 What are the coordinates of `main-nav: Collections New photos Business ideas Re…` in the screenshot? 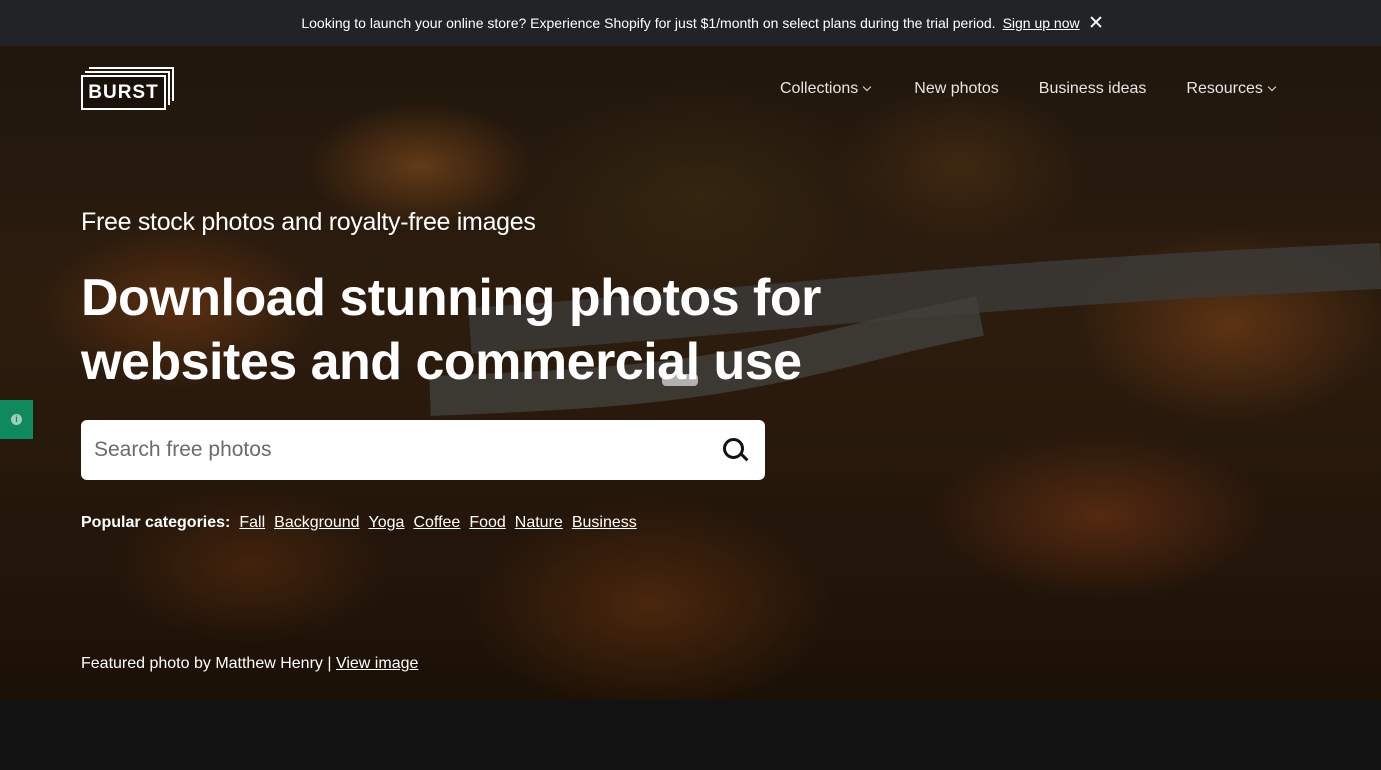 It's located at (1028, 89).